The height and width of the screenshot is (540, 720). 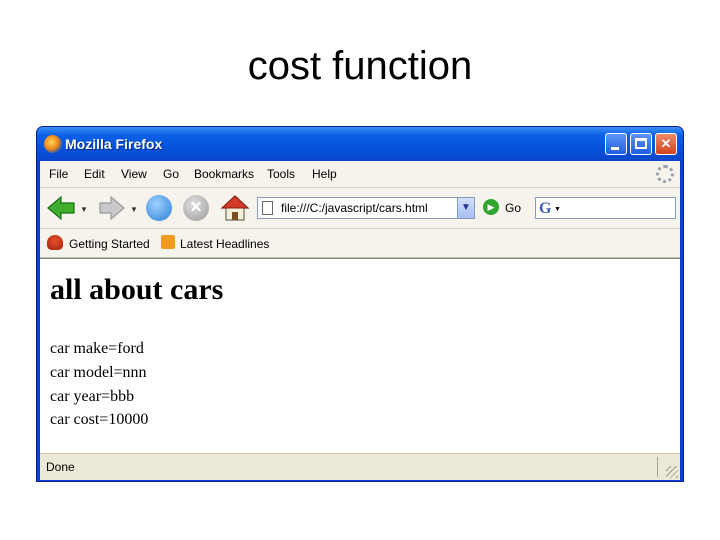 I want to click on minimize-button, so click(x=616, y=144).